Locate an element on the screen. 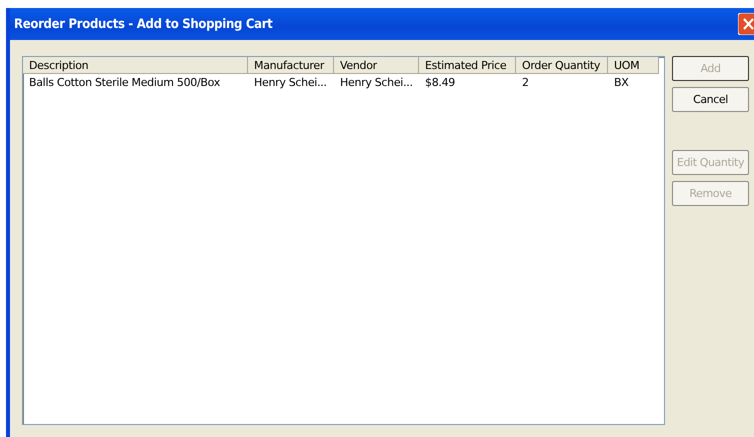 The image size is (754, 437). table-cell-text: $8.49 is located at coordinates (440, 83).